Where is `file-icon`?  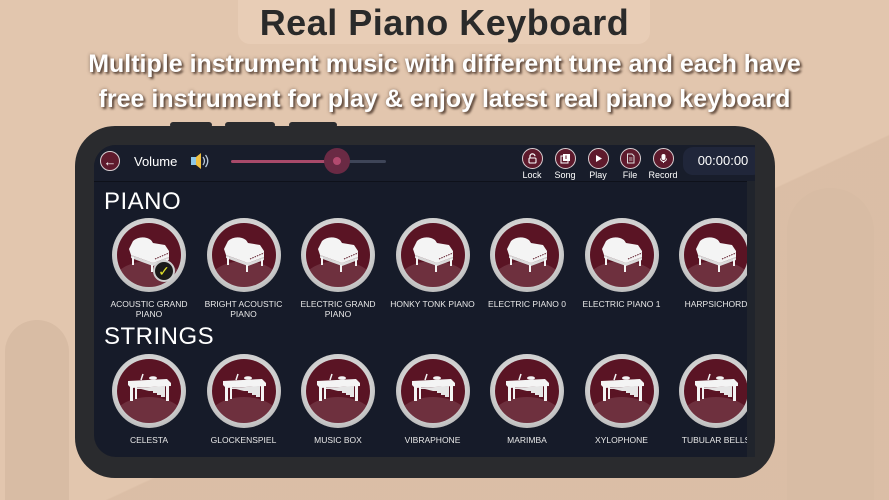 file-icon is located at coordinates (630, 158).